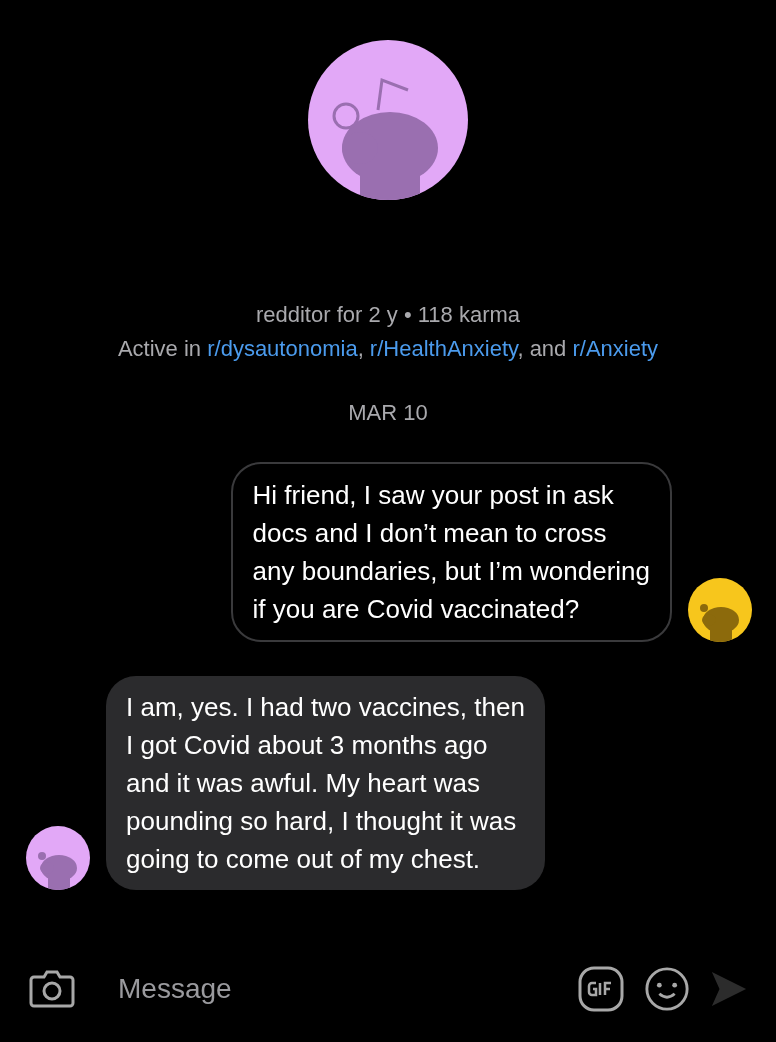  Describe the element at coordinates (388, 413) in the screenshot. I see `date-label: MAR 10` at that location.